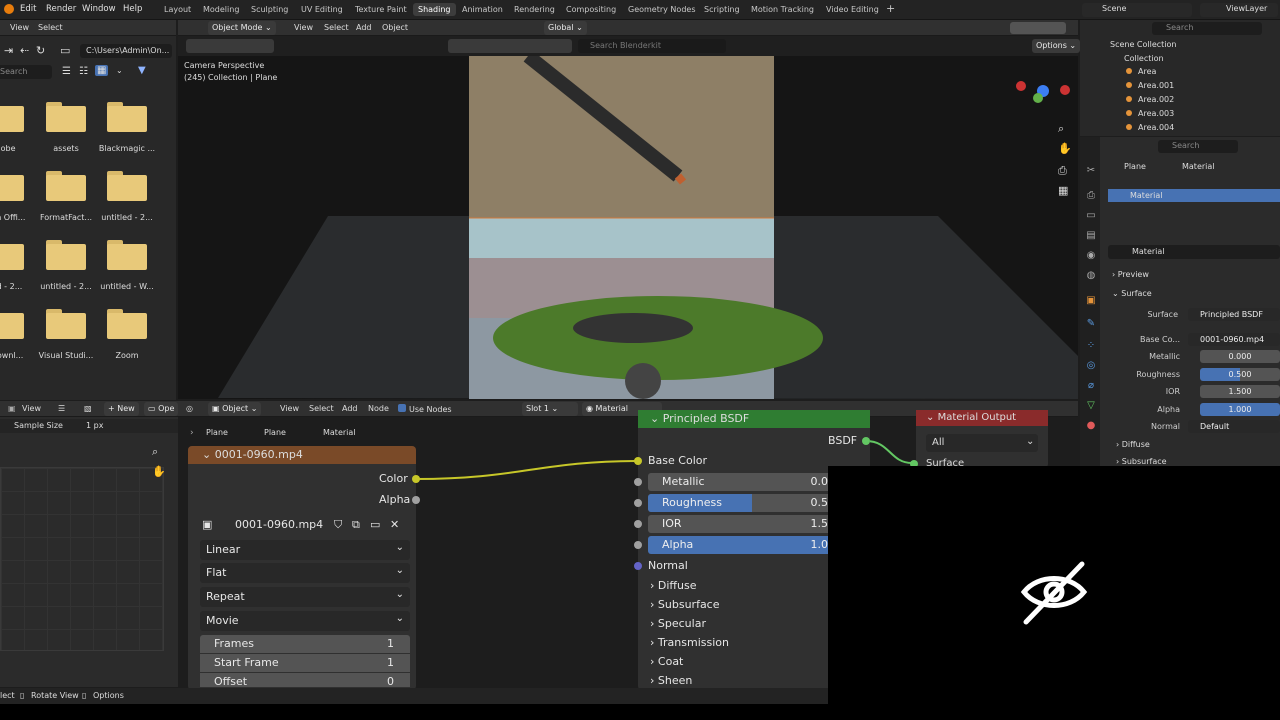  Describe the element at coordinates (982, 443) in the screenshot. I see `output-target-dropdown: All ⌄` at that location.